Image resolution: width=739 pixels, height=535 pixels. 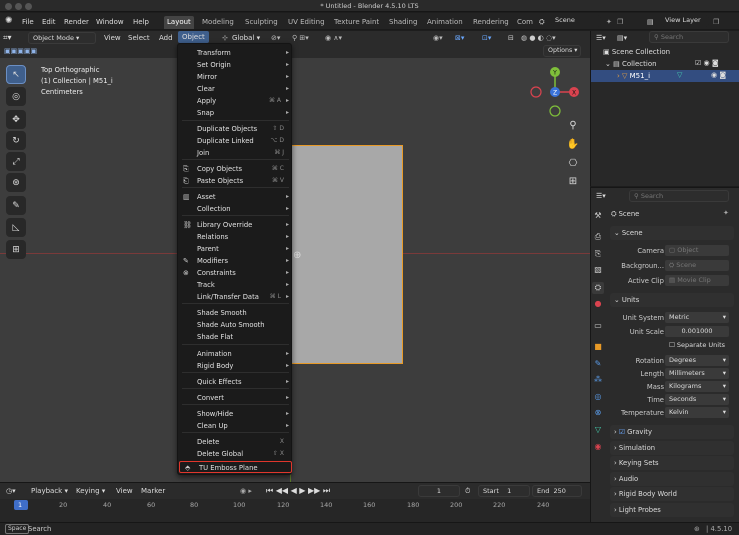 I want to click on tab-shading: Shading, so click(x=403, y=22).